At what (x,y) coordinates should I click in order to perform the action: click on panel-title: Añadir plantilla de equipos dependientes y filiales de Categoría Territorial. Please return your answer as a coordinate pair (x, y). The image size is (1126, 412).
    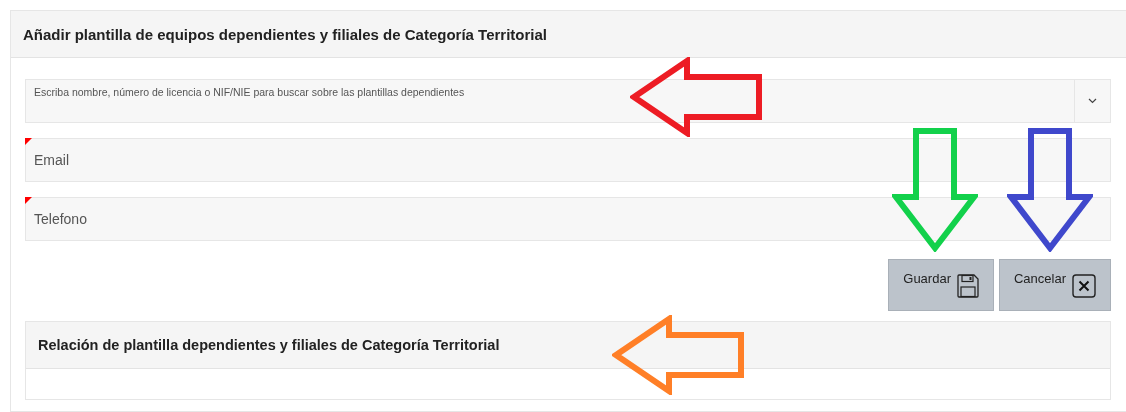
    Looking at the image, I should click on (285, 34).